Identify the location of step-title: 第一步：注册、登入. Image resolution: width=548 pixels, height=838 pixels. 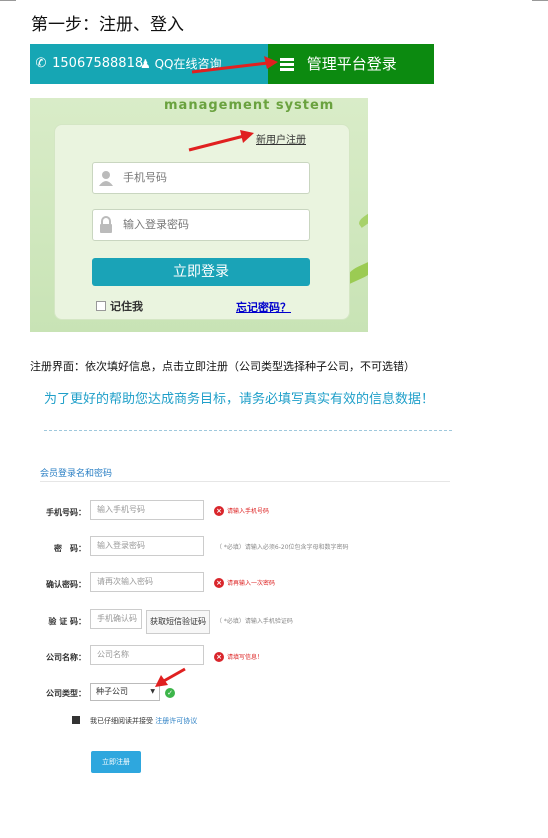
(107, 25).